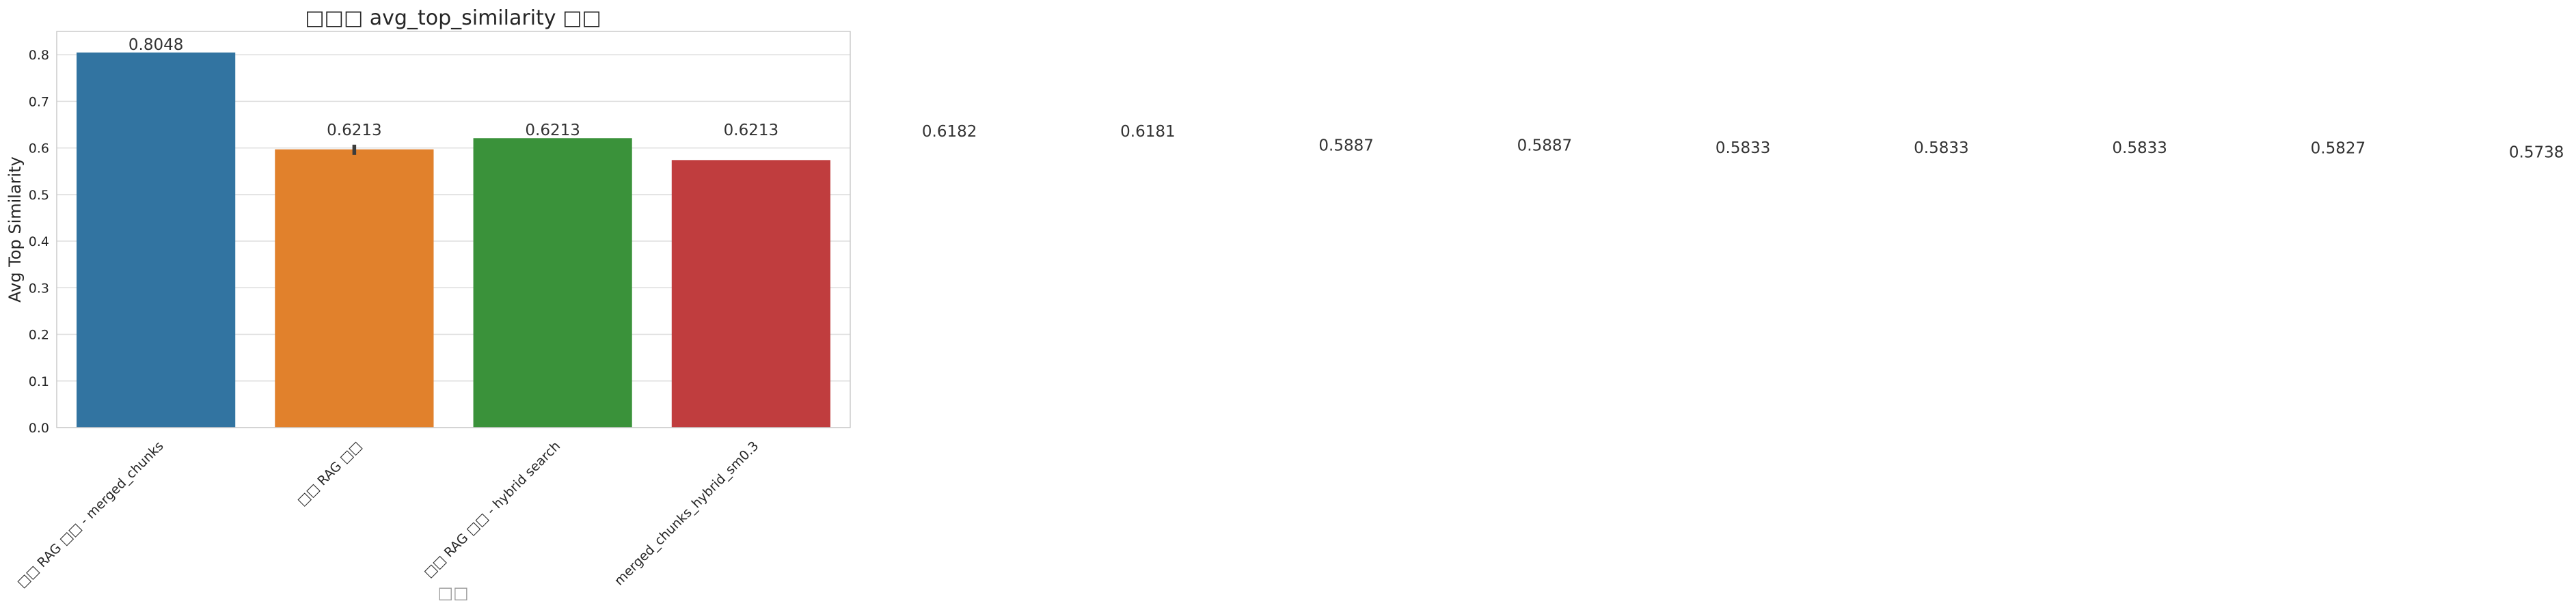  I want to click on chart-title: □□□ avg_top_similarity □□, so click(453, 18).